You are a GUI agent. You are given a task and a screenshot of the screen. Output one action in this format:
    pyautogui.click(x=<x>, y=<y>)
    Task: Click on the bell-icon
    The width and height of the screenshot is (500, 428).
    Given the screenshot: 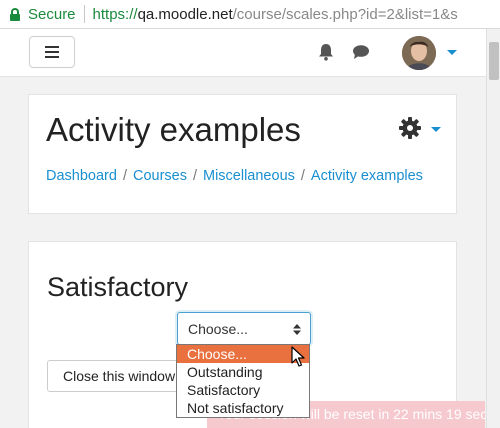 What is the action you would take?
    pyautogui.click(x=326, y=52)
    